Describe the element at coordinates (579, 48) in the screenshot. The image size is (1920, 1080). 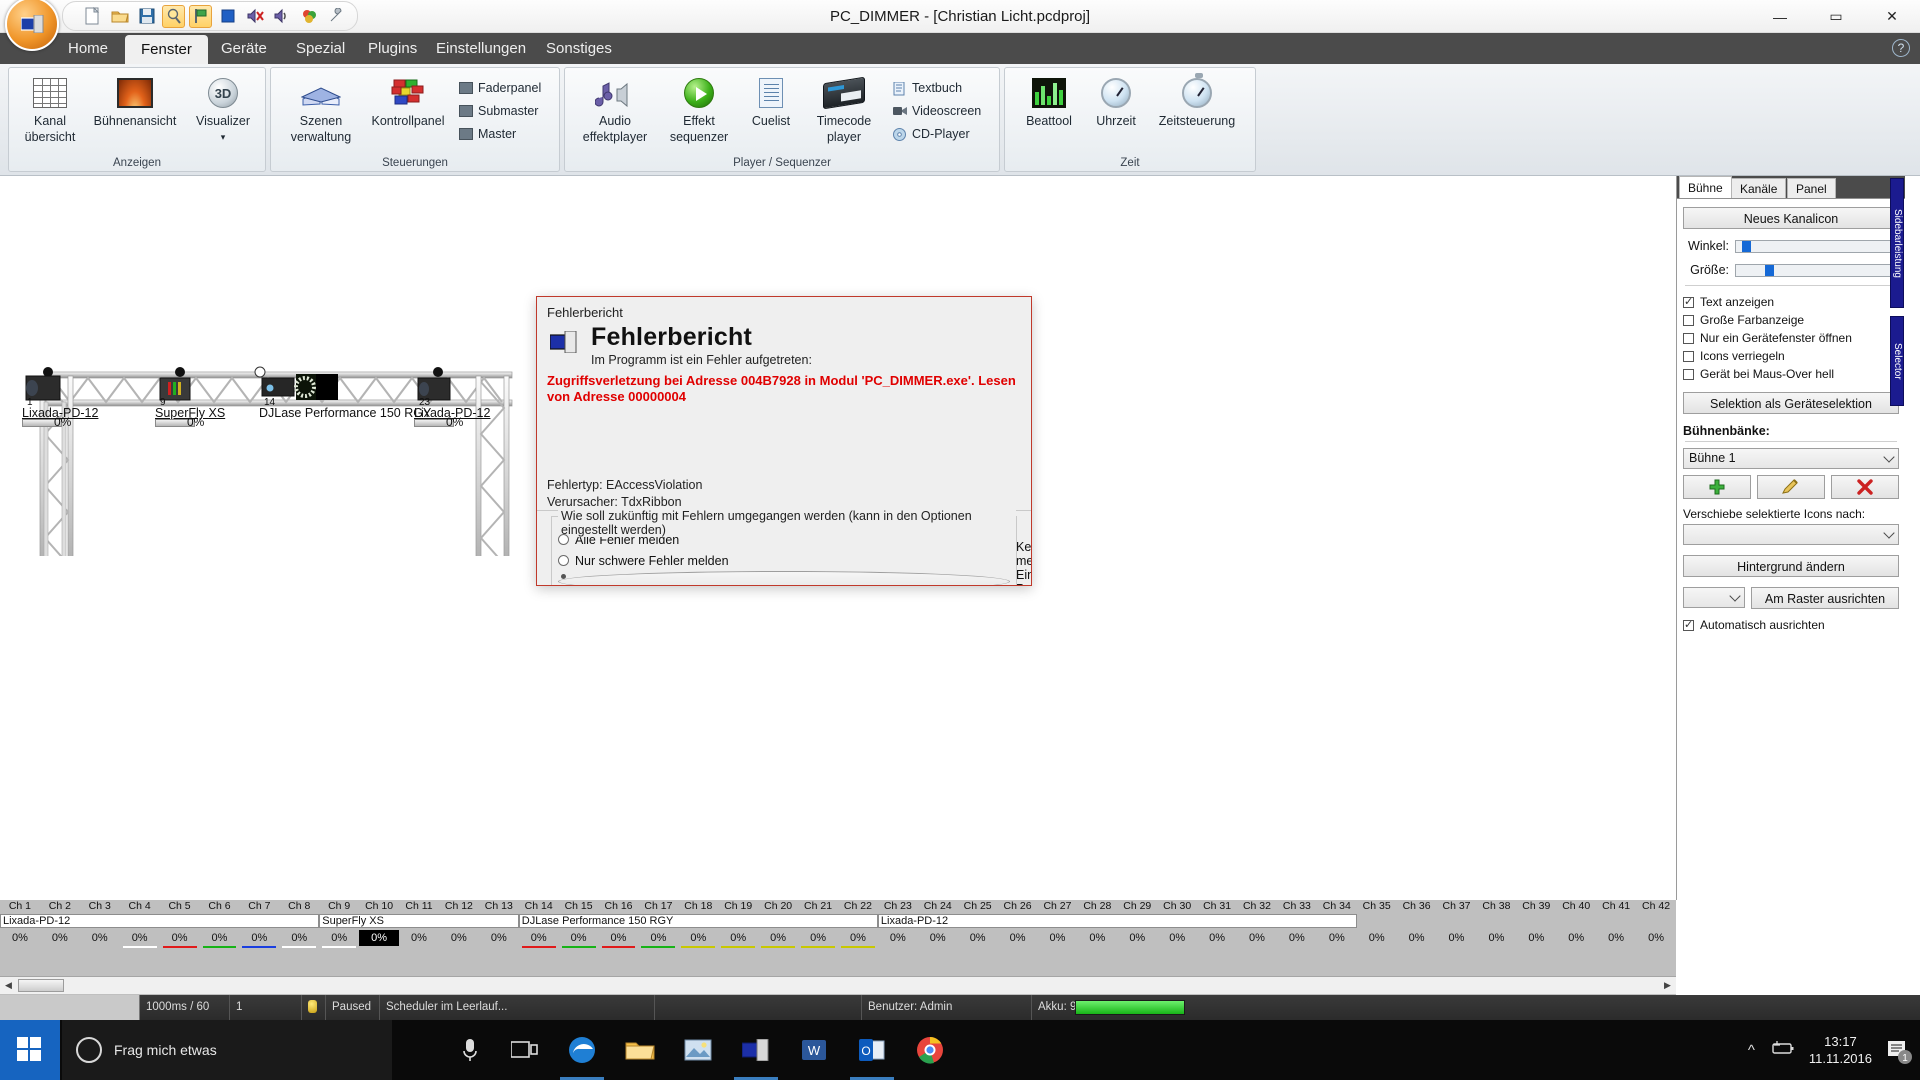
I see `tab-sonstiges: Sonstiges` at that location.